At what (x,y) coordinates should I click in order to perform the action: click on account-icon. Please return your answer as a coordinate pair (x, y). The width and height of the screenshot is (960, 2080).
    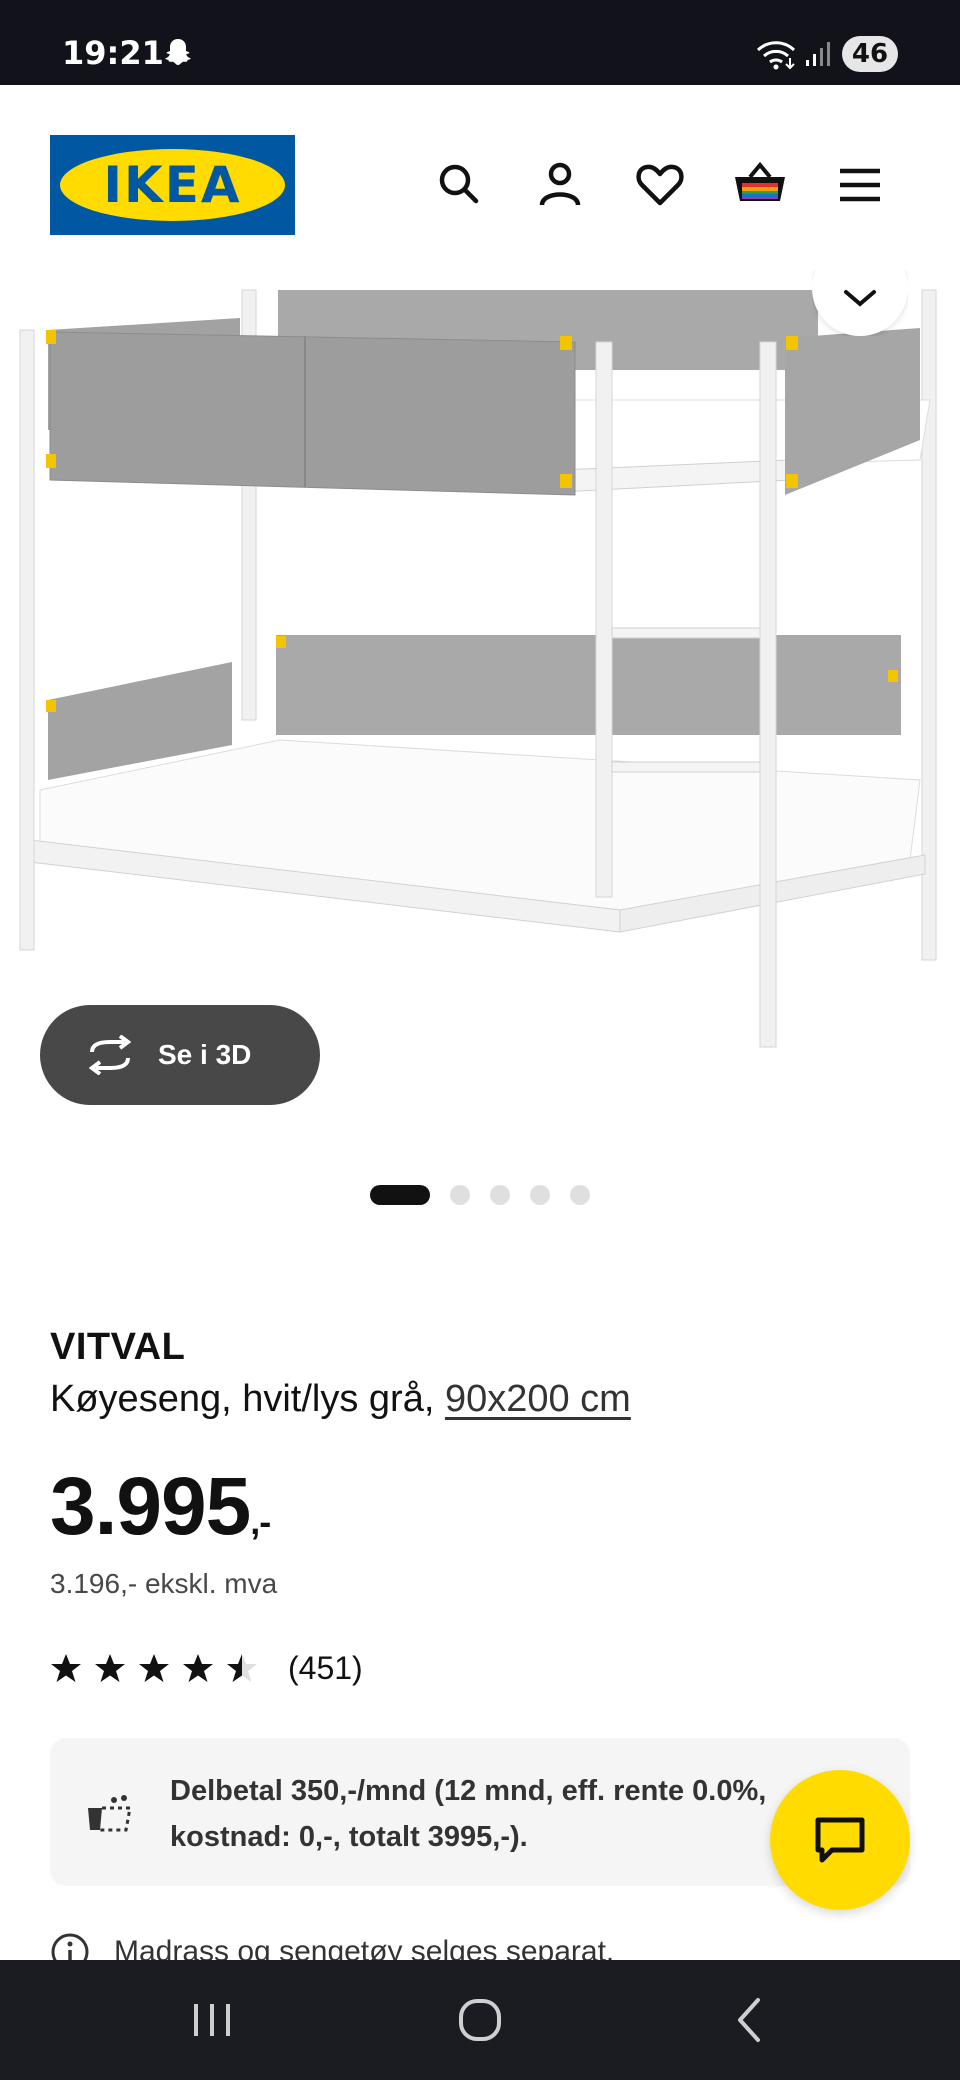
    Looking at the image, I should click on (560, 185).